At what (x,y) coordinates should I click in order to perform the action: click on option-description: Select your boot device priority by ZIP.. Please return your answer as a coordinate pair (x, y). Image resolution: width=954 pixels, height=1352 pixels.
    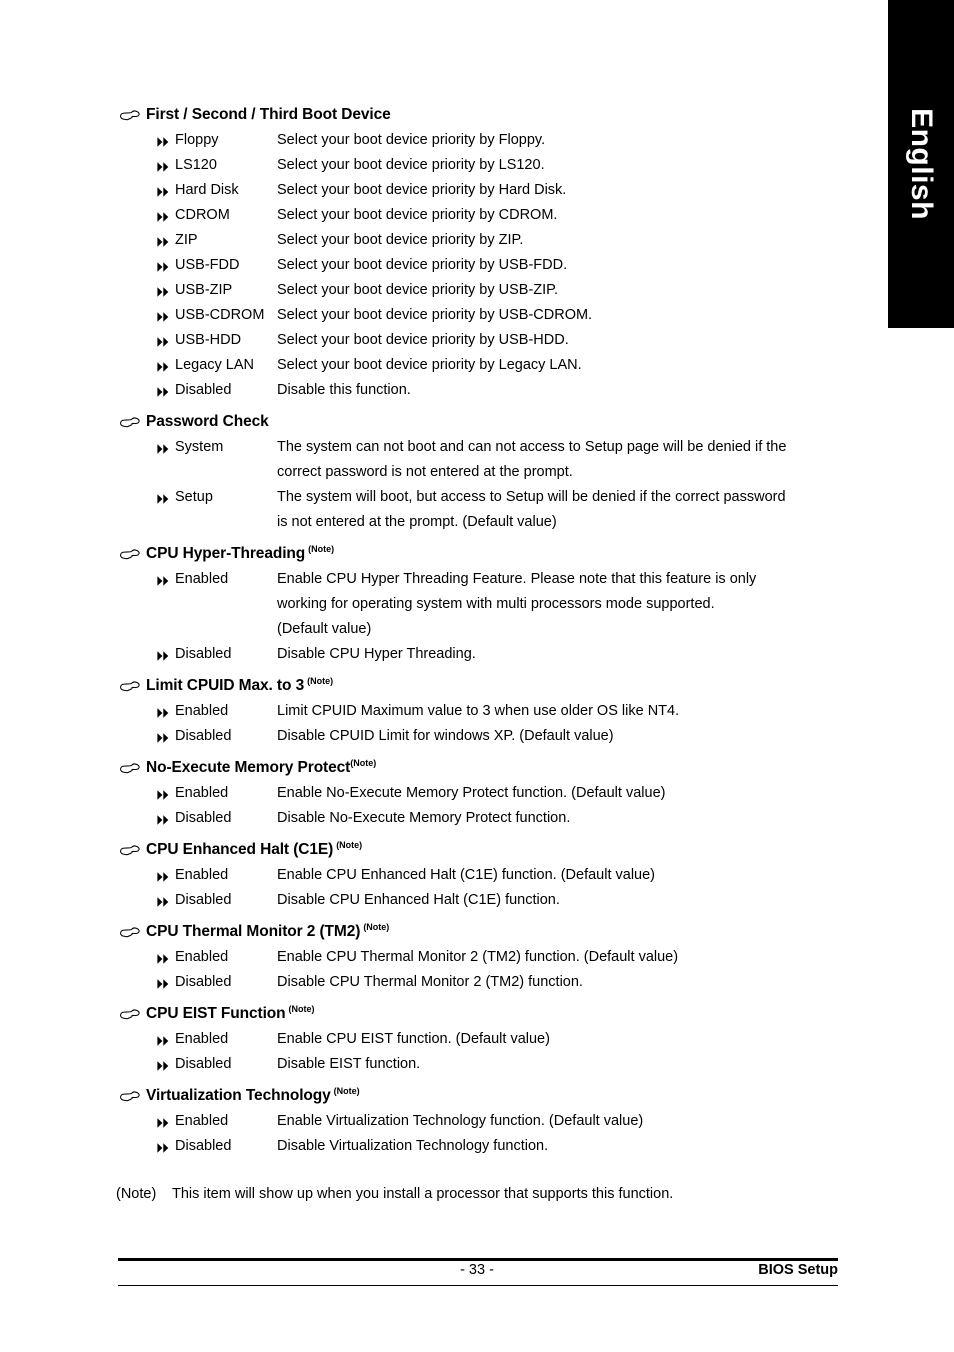
    Looking at the image, I should click on (567, 240).